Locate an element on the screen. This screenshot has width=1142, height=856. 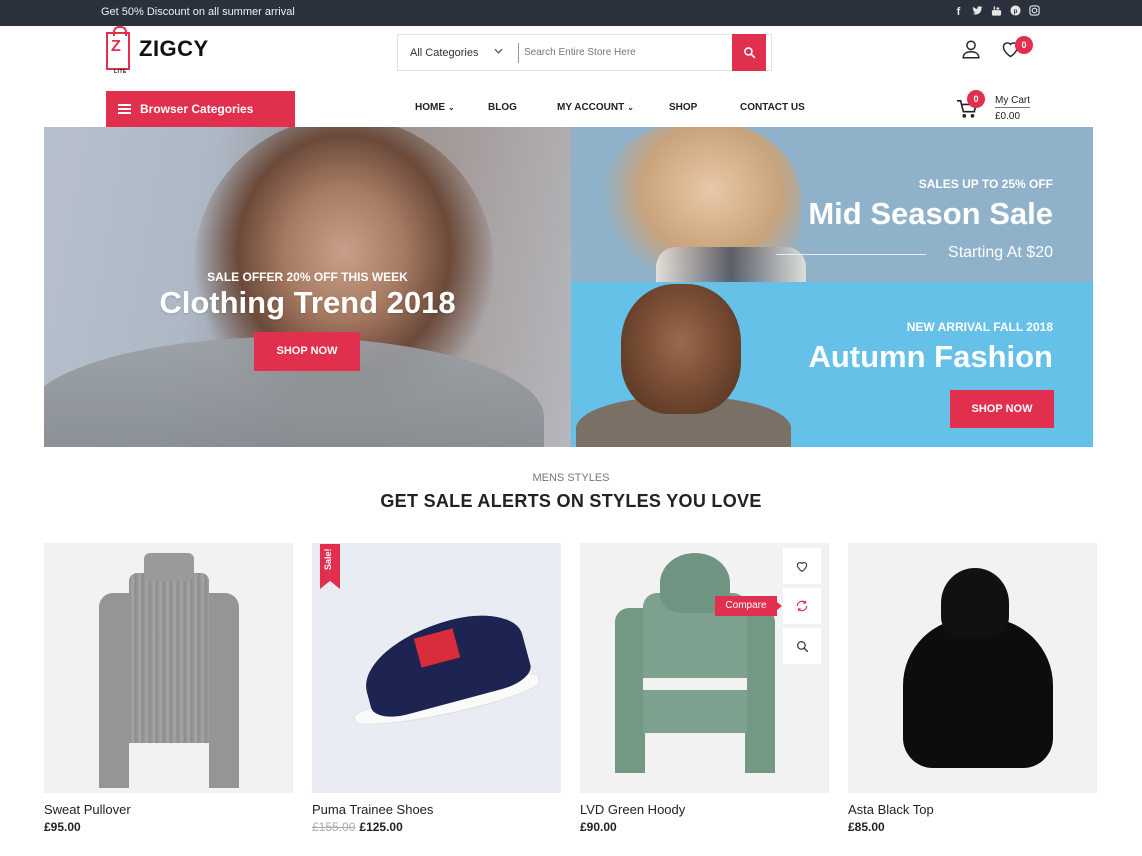
instagram-icon is located at coordinates (1034, 12).